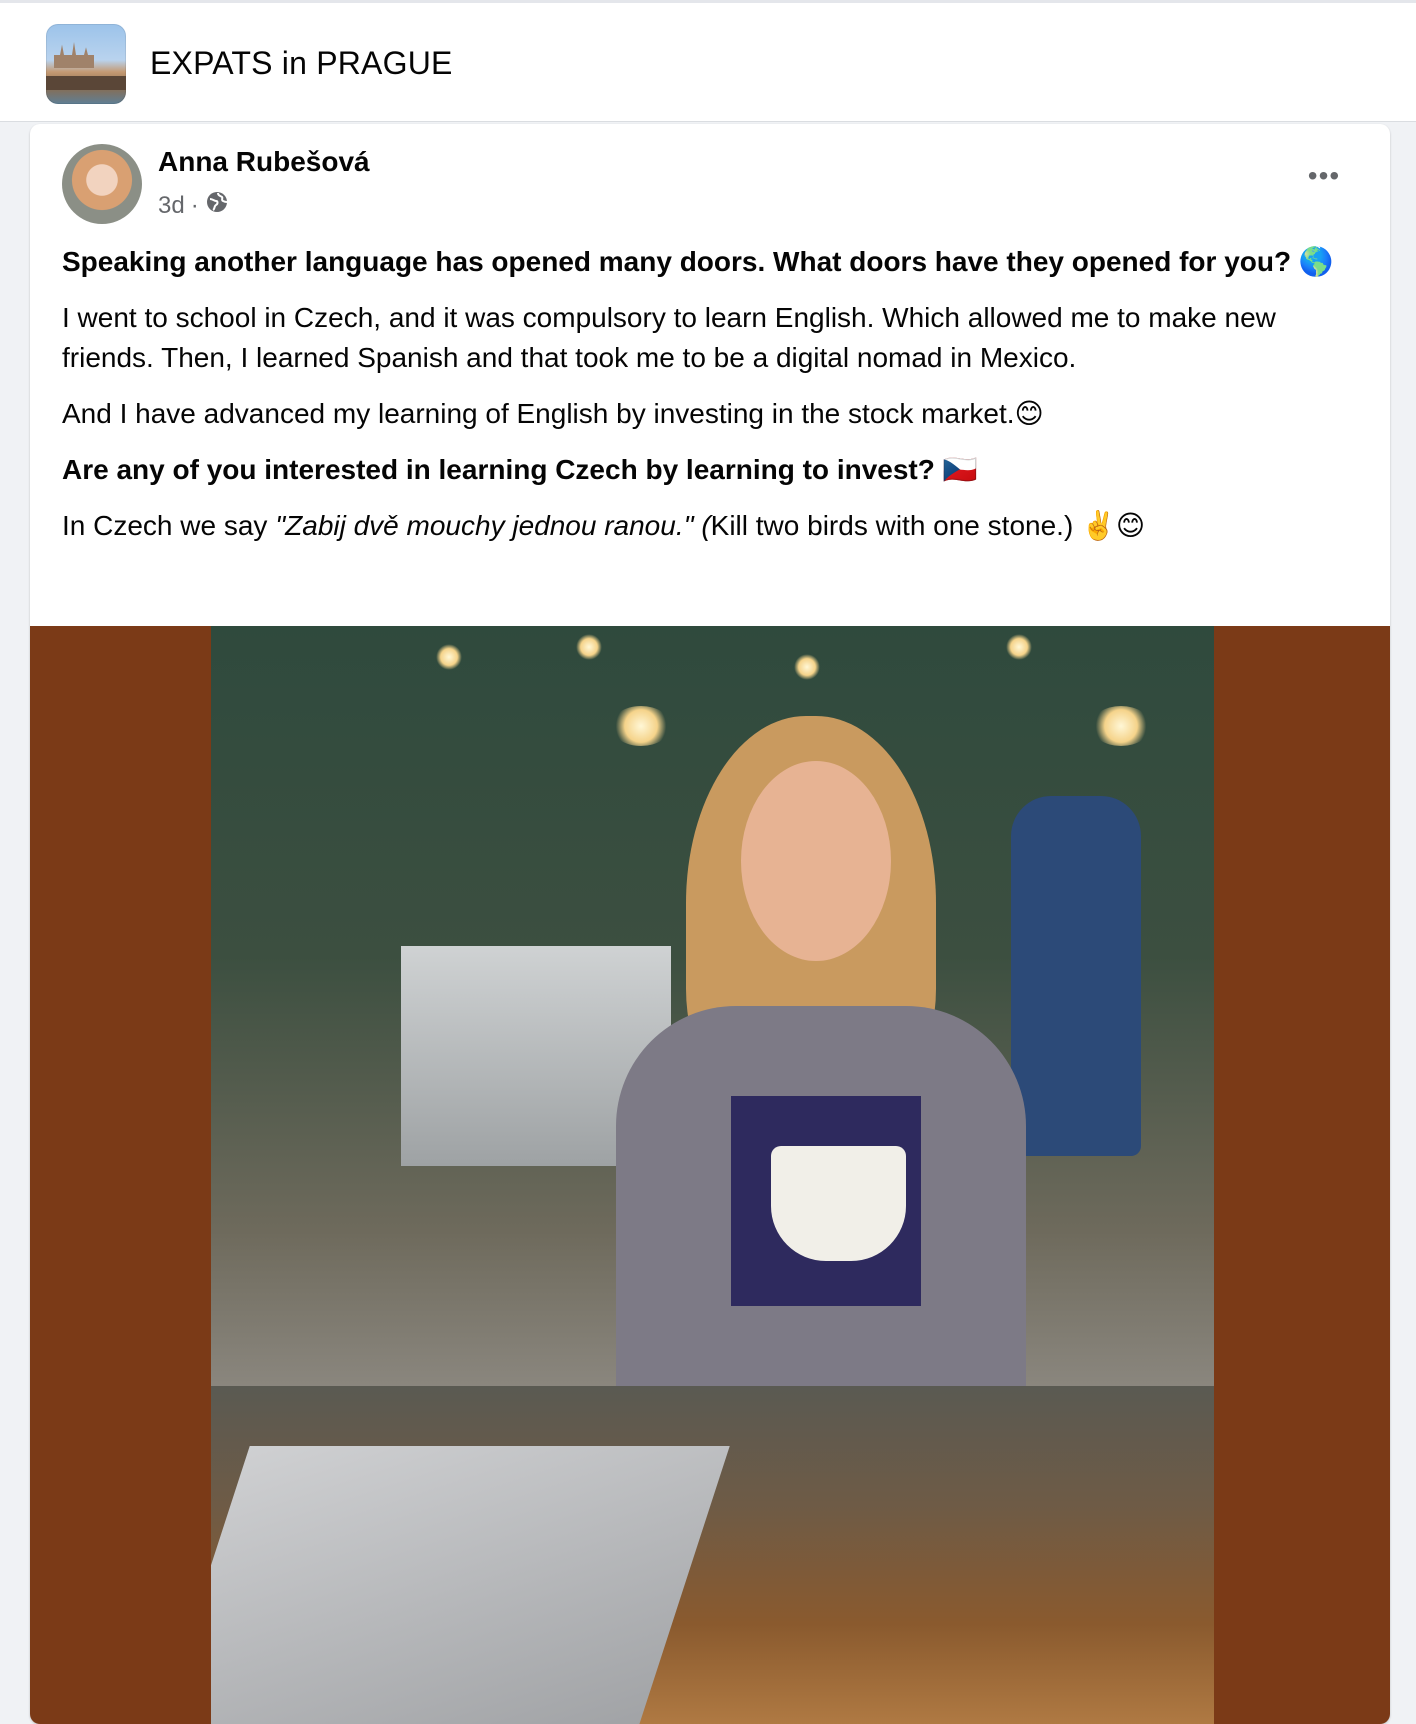 Image resolution: width=1416 pixels, height=1724 pixels. Describe the element at coordinates (838, 1203) in the screenshot. I see `coffee-cup` at that location.